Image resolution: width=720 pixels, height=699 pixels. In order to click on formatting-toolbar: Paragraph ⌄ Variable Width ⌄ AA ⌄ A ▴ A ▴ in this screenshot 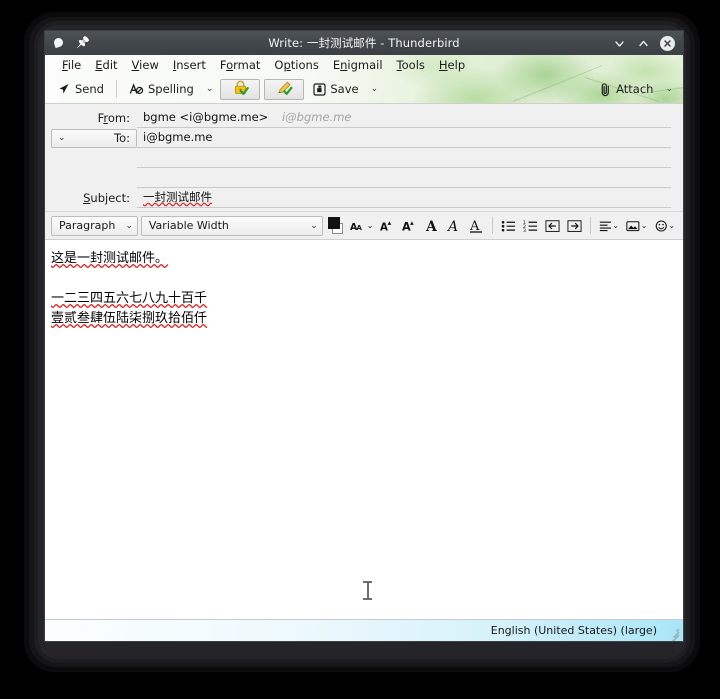, I will do `click(364, 225)`.